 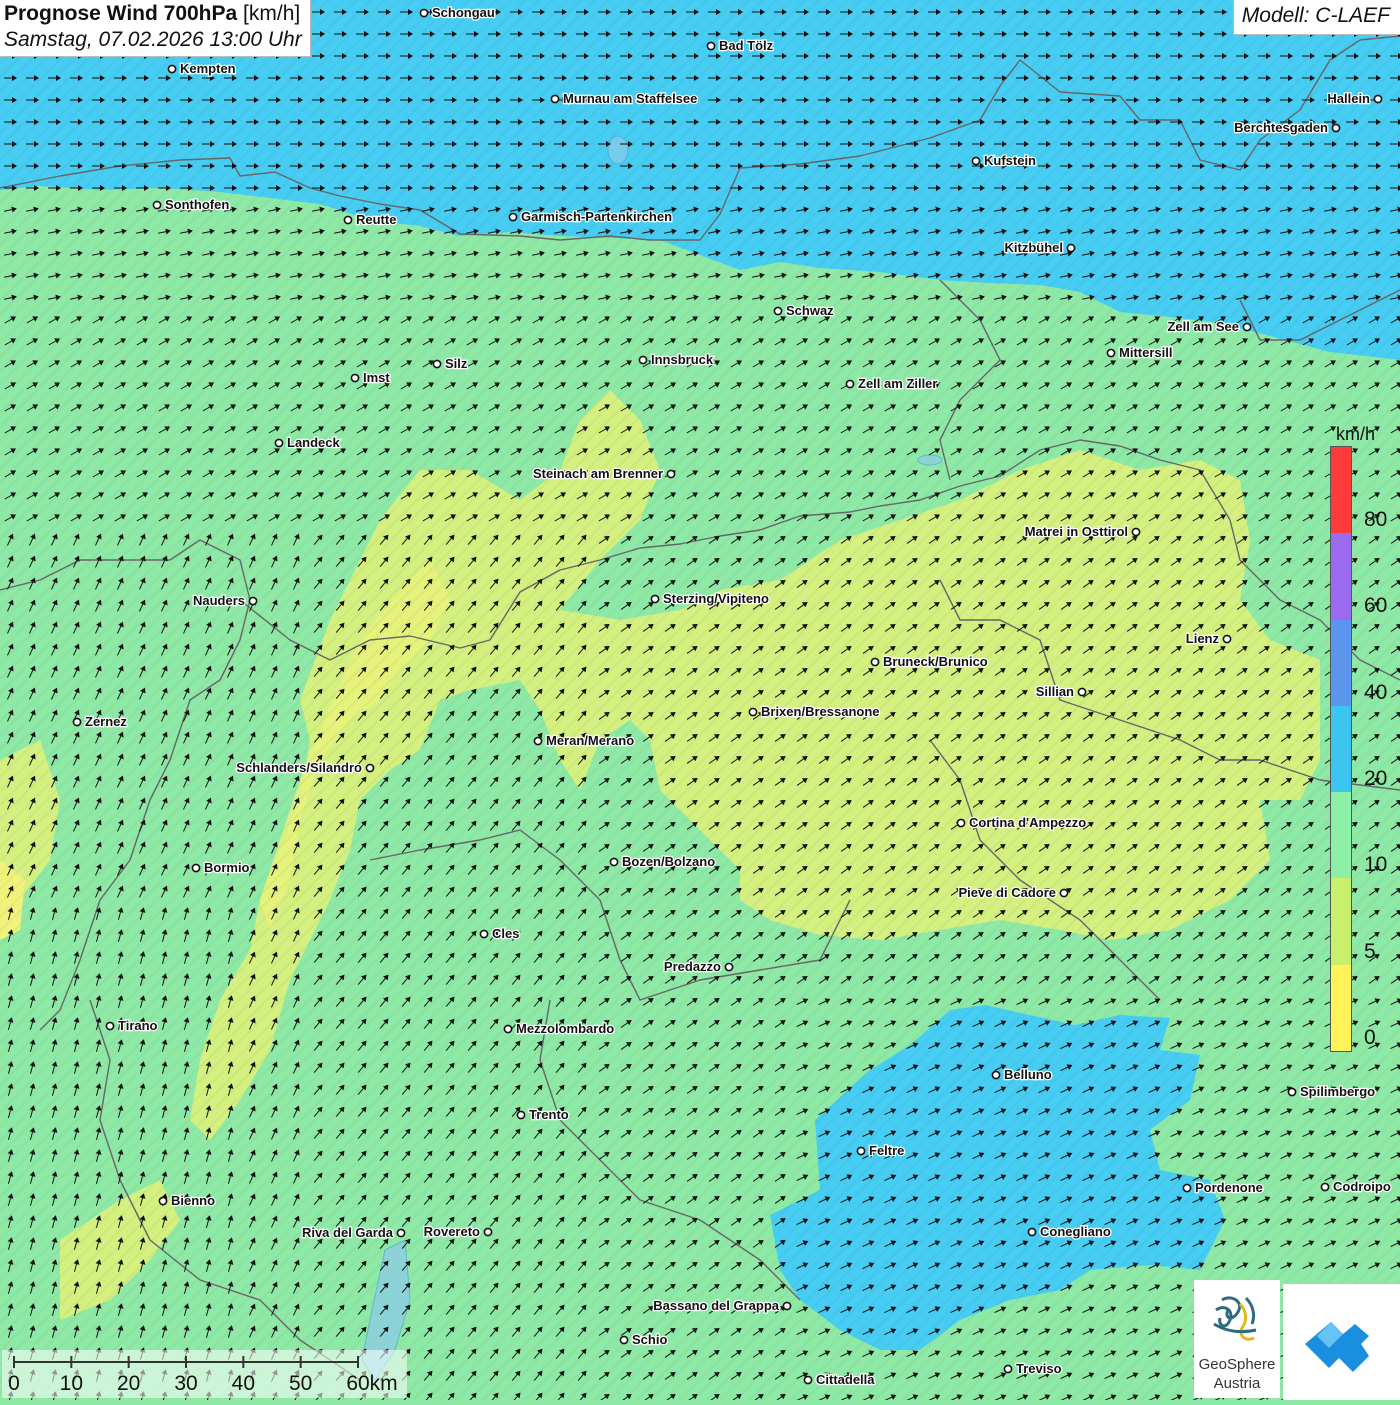 What do you see at coordinates (565, 1028) in the screenshot?
I see `city-label: Mezzolombardo` at bounding box center [565, 1028].